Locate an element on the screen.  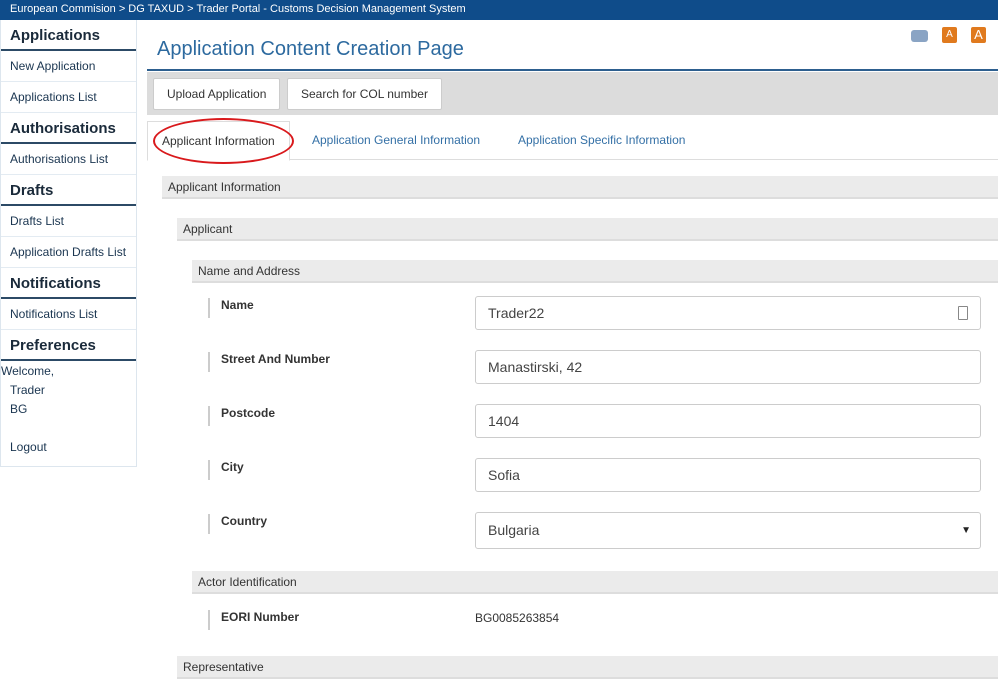
tab-application-specific-information: Application Specific Information is located at coordinates (601, 140).